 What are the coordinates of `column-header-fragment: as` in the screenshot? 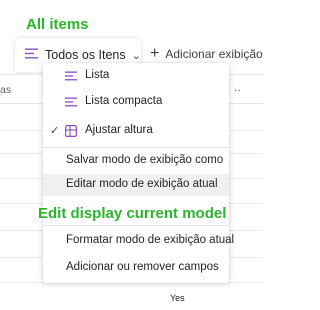 It's located at (6, 90).